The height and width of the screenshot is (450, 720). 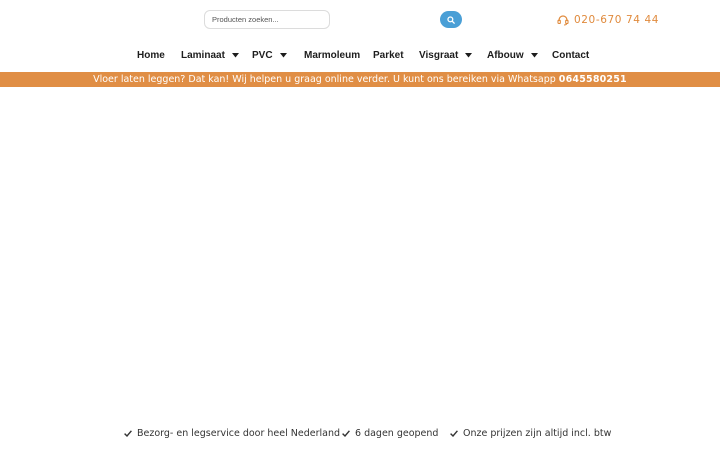 I want to click on header-top: 020-670 74 44, so click(x=360, y=20).